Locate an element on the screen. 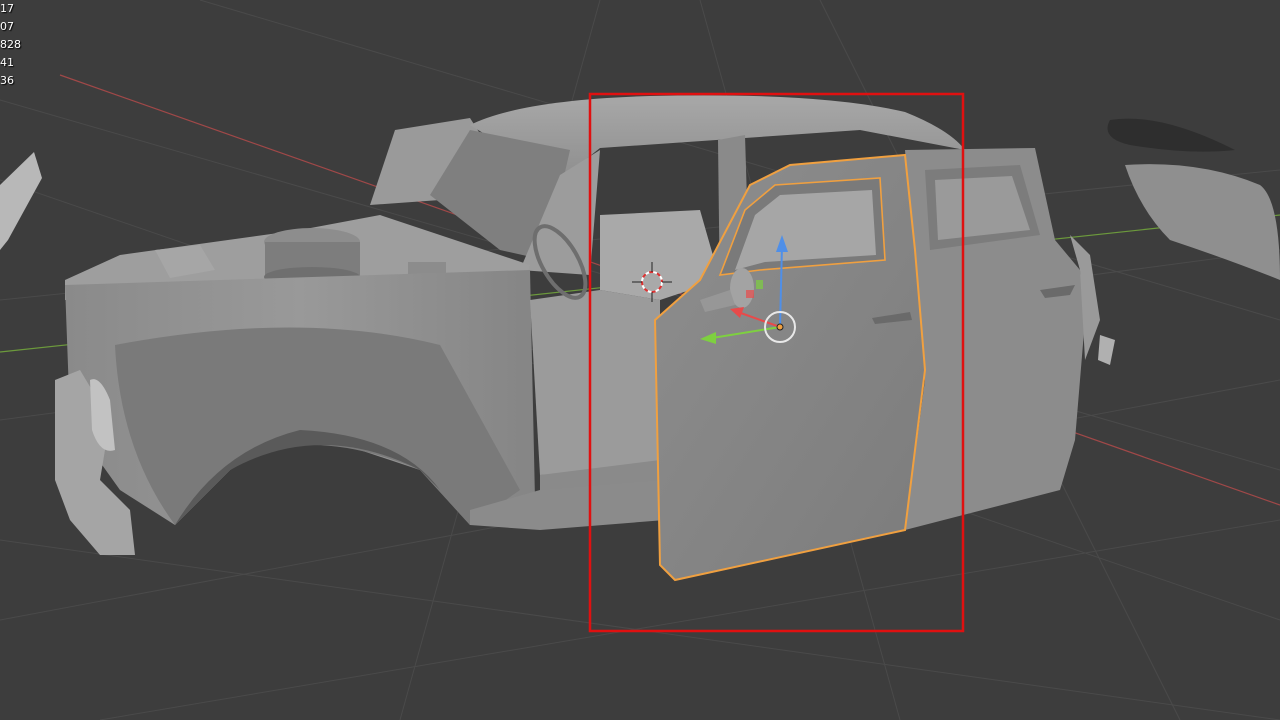 The height and width of the screenshot is (720, 1280). detached-panel-left is located at coordinates (21, 201).